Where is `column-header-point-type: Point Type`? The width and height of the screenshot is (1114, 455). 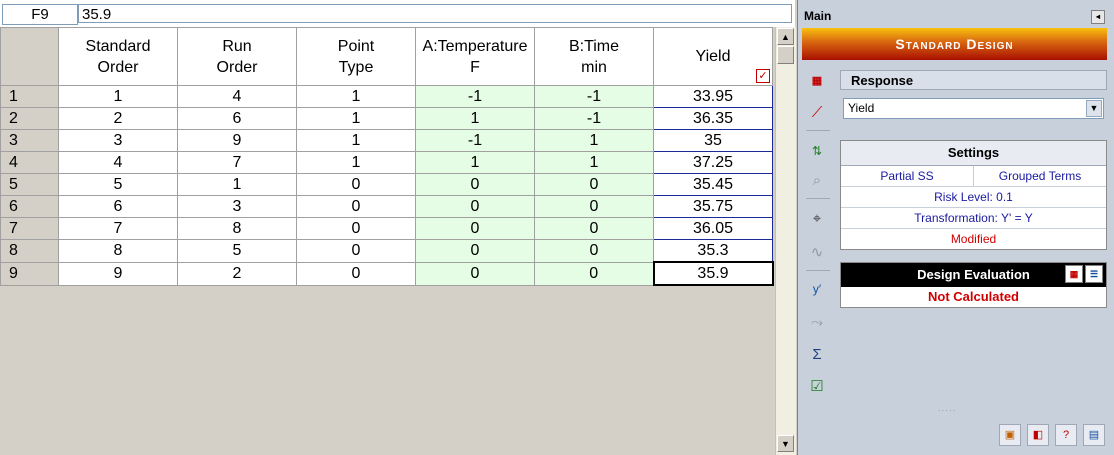 column-header-point-type: Point Type is located at coordinates (356, 56).